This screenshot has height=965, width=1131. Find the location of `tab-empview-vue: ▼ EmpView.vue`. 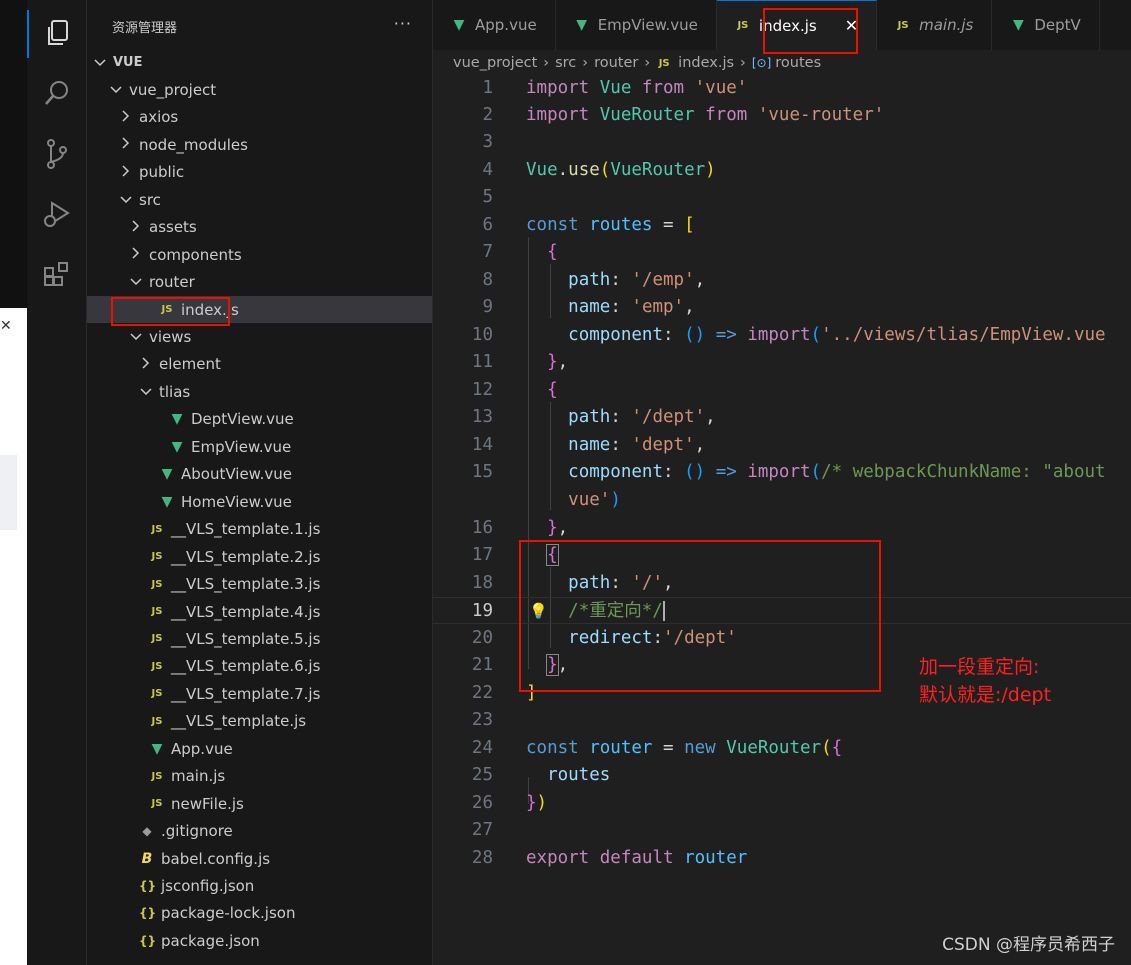

tab-empview-vue: ▼ EmpView.vue is located at coordinates (636, 25).